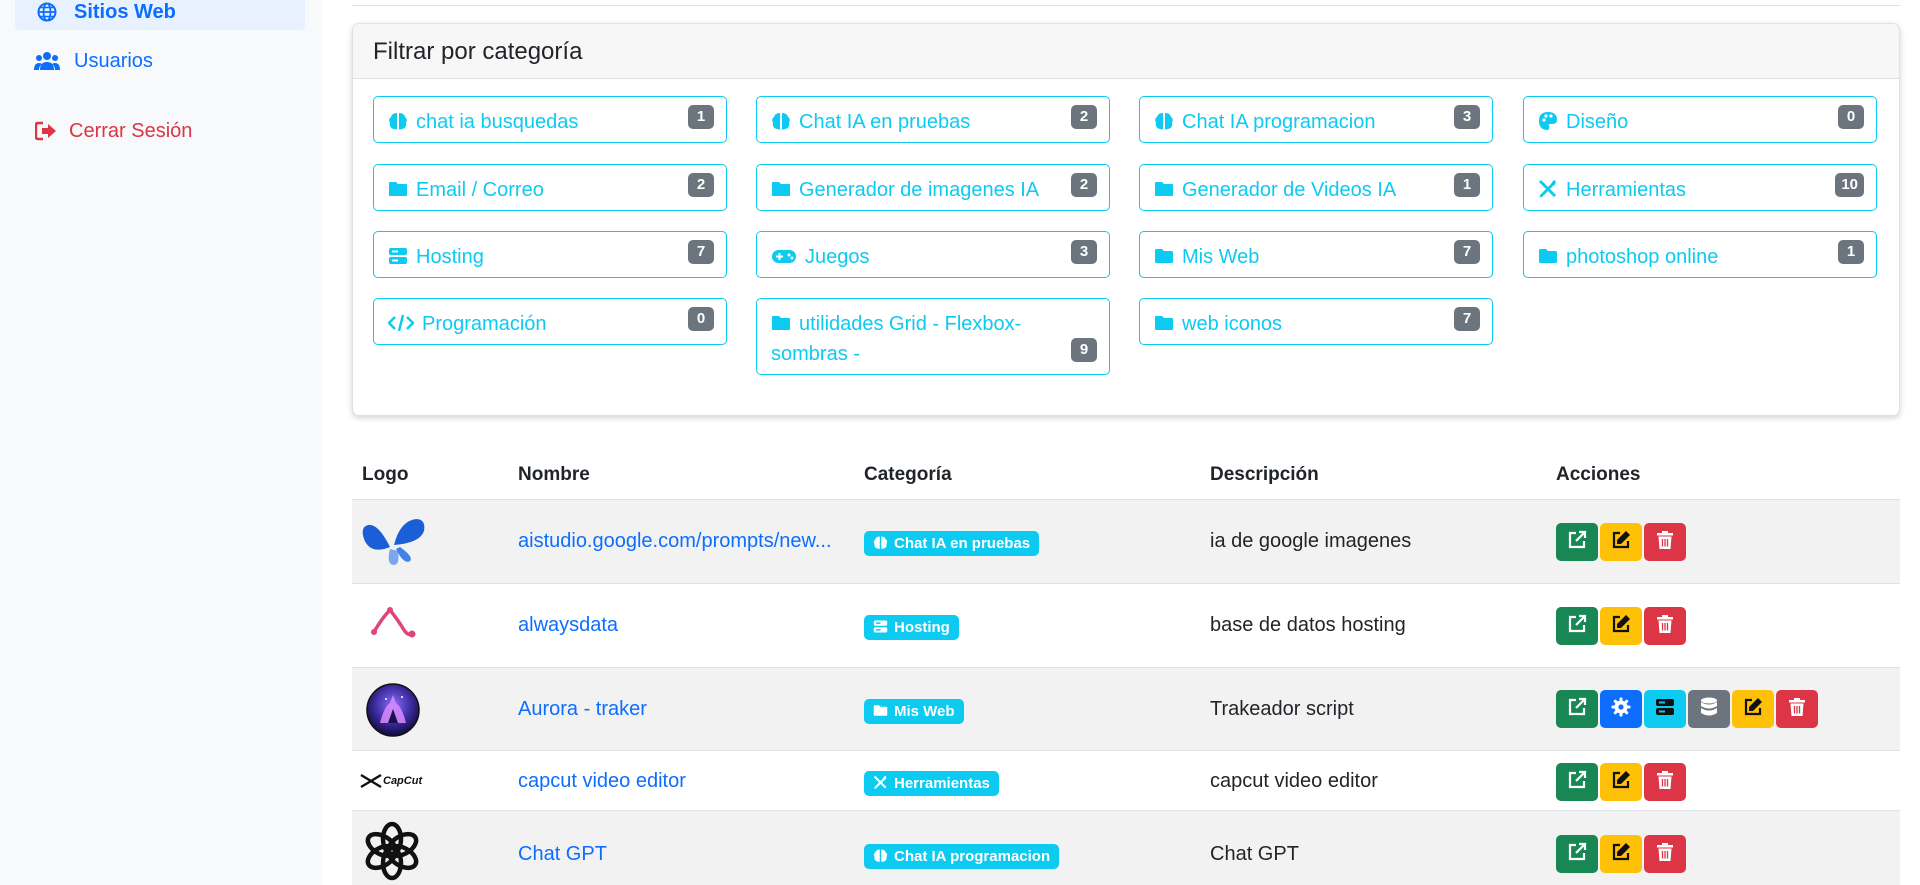 Image resolution: width=1920 pixels, height=885 pixels. What do you see at coordinates (1851, 252) in the screenshot?
I see `category-count: 1` at bounding box center [1851, 252].